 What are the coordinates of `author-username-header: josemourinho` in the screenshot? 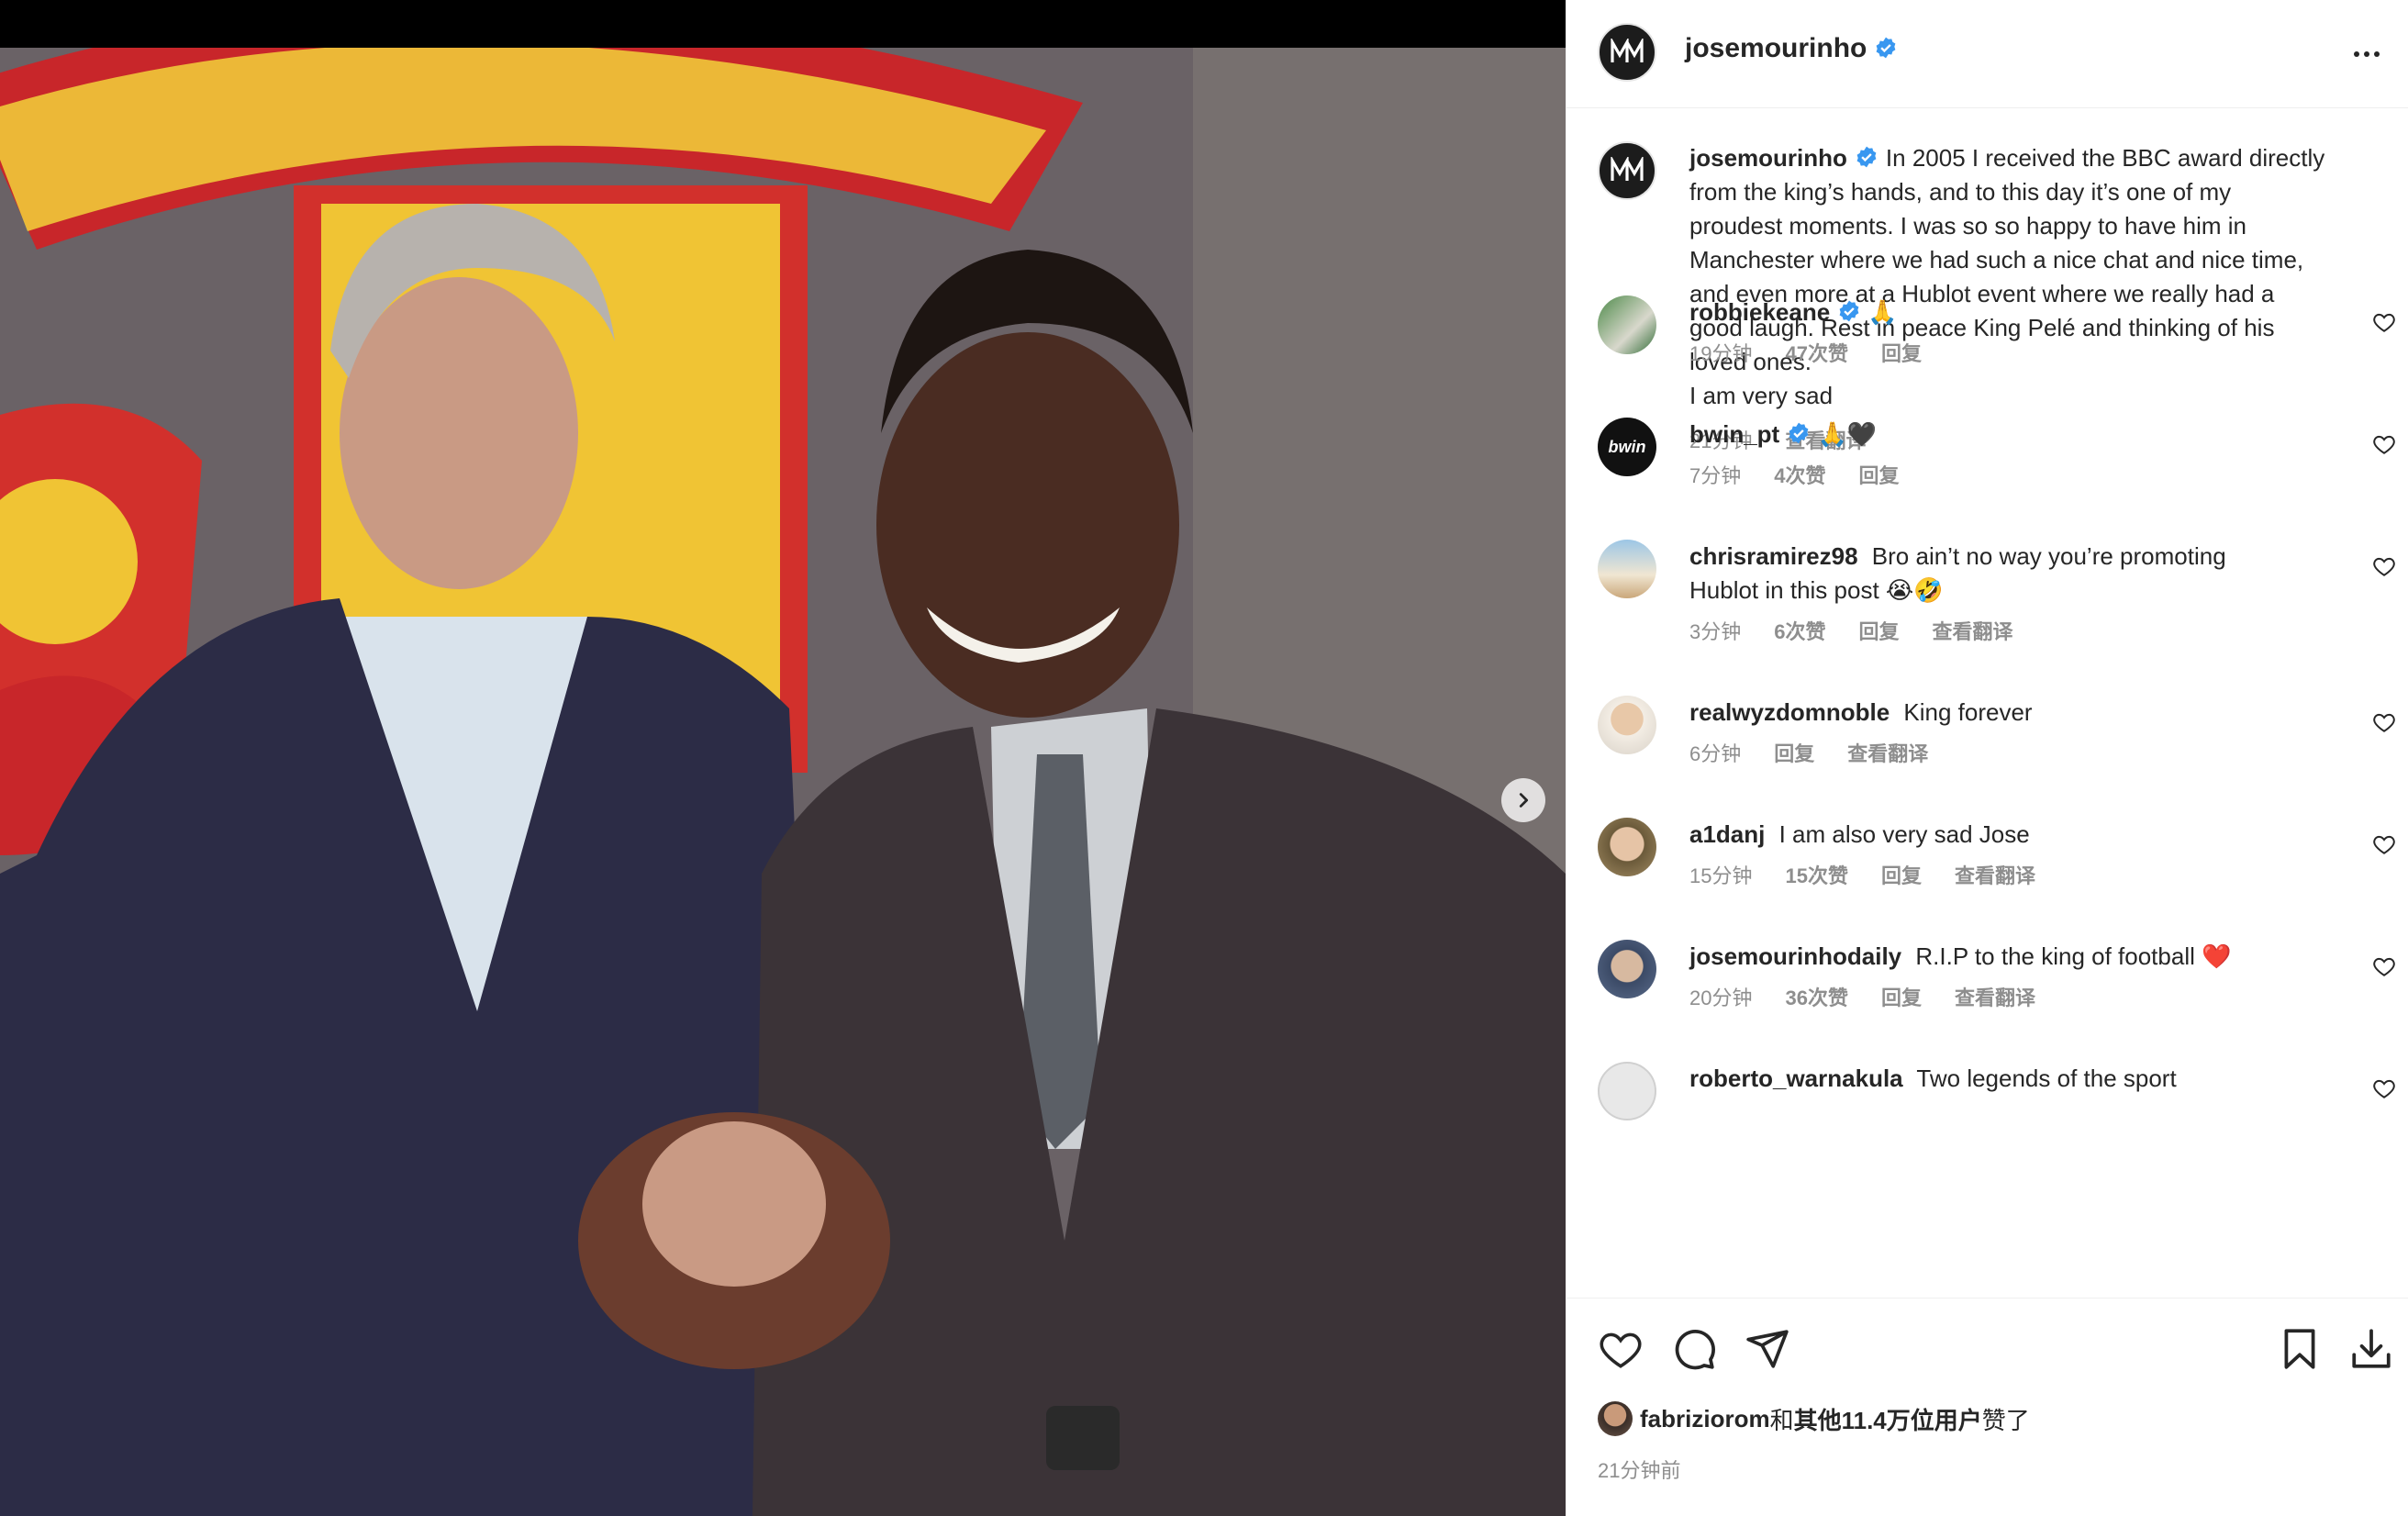 It's located at (1791, 48).